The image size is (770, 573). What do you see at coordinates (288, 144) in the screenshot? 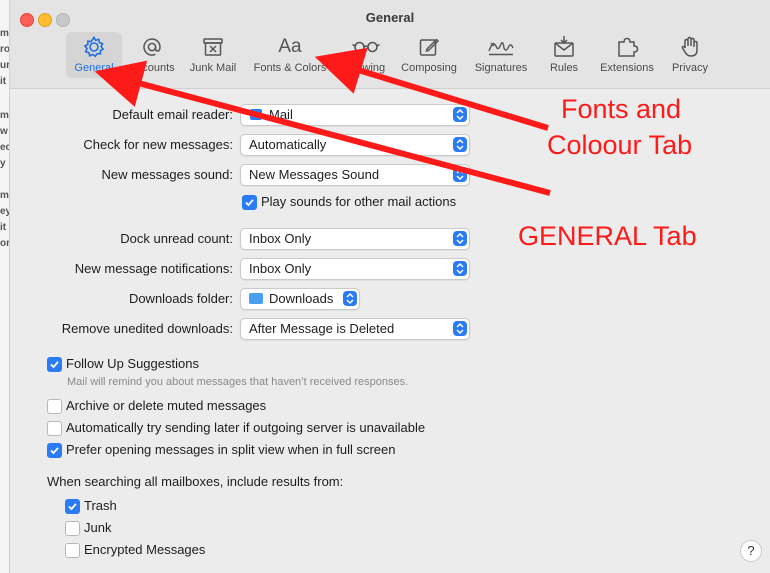
I see `popup-value: Automatically` at bounding box center [288, 144].